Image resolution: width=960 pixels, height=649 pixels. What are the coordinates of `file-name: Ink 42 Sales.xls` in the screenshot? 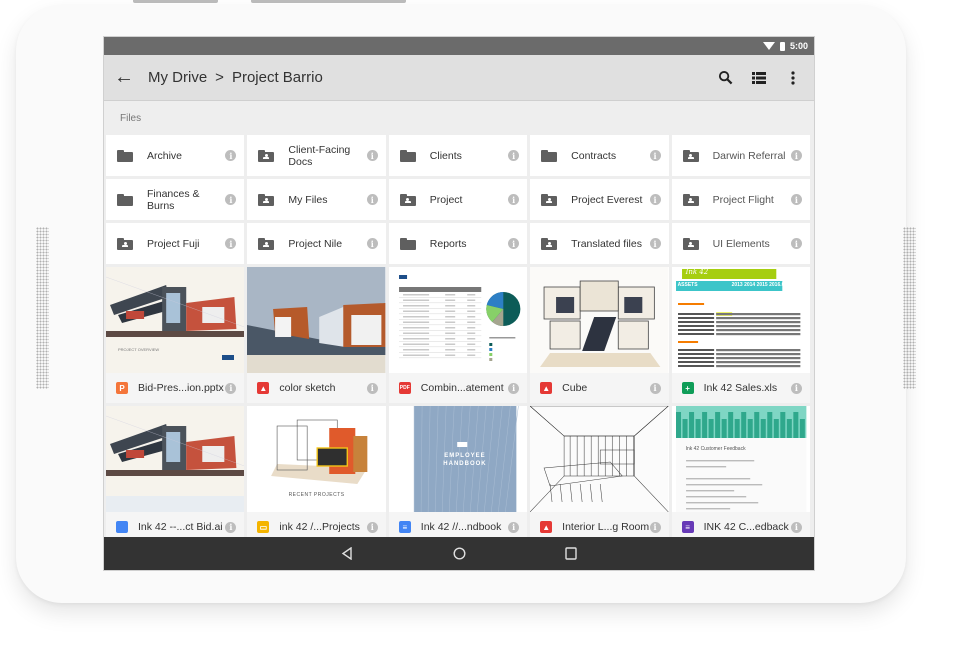 It's located at (740, 388).